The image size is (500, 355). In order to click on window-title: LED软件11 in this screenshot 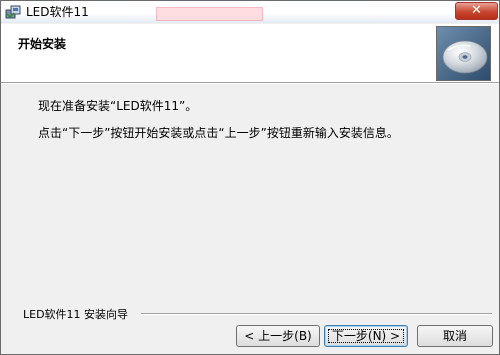, I will do `click(57, 12)`.